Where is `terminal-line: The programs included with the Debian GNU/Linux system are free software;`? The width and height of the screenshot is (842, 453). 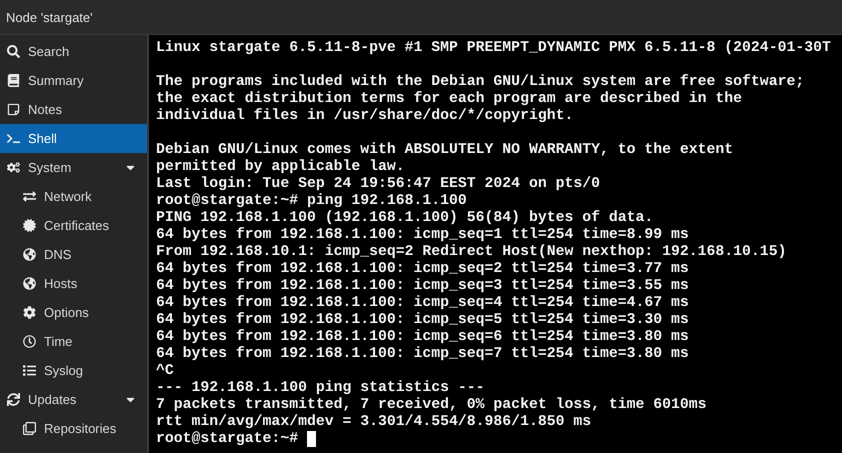 terminal-line: The programs included with the Debian GNU/Linux system are free software; is located at coordinates (481, 82).